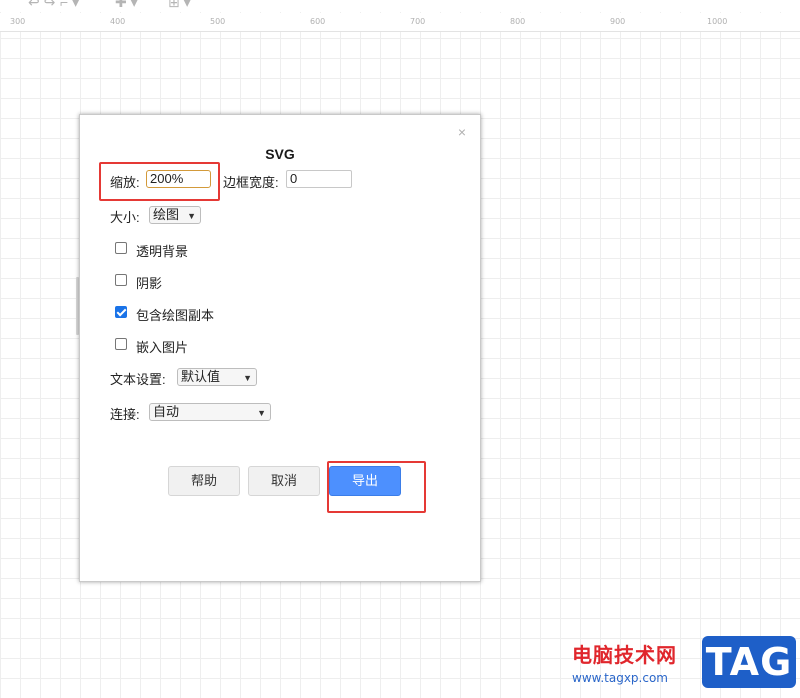 This screenshot has height=698, width=800. What do you see at coordinates (175, 315) in the screenshot?
I see `include-diagram-copy-label: 包含绘图副本` at bounding box center [175, 315].